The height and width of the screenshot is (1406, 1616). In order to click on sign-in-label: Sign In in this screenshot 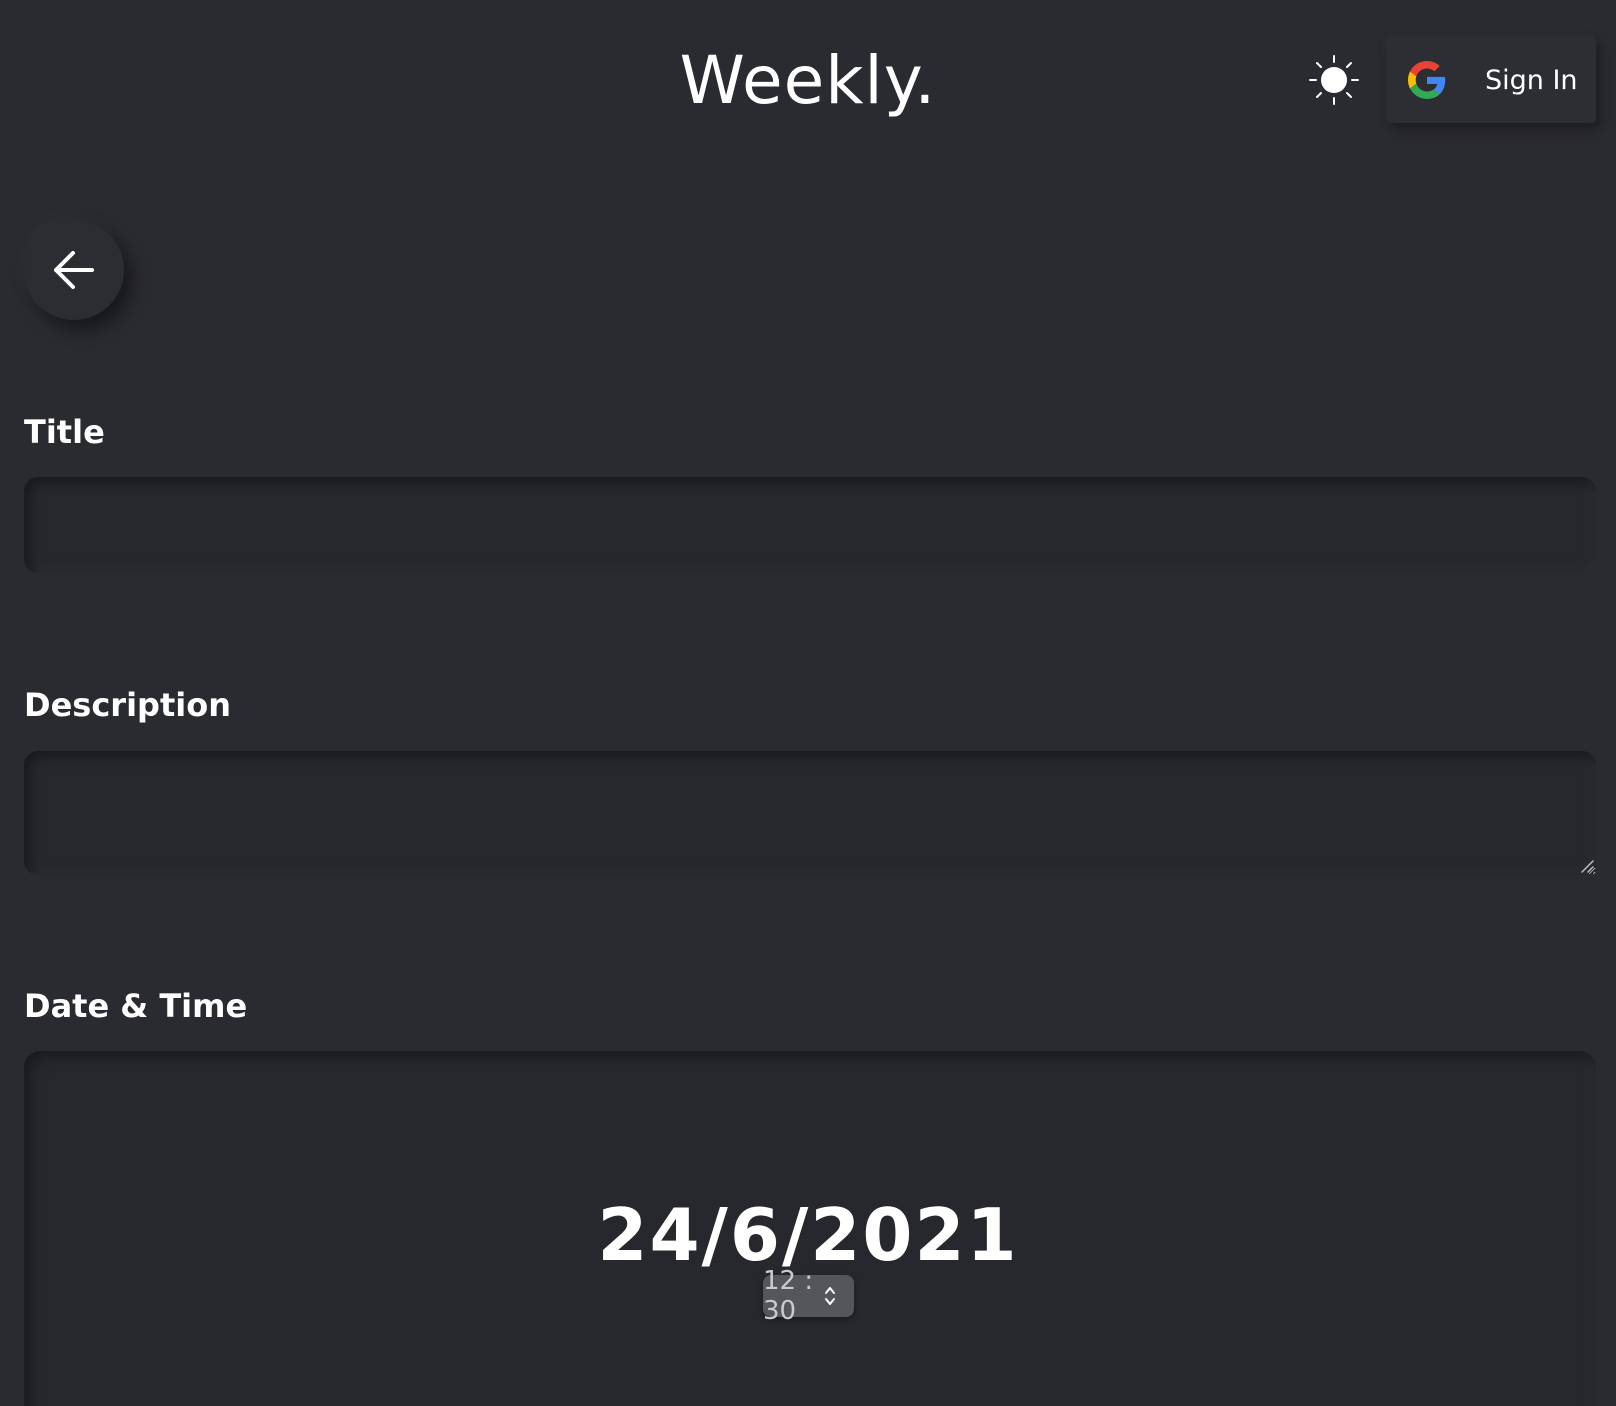, I will do `click(1531, 80)`.